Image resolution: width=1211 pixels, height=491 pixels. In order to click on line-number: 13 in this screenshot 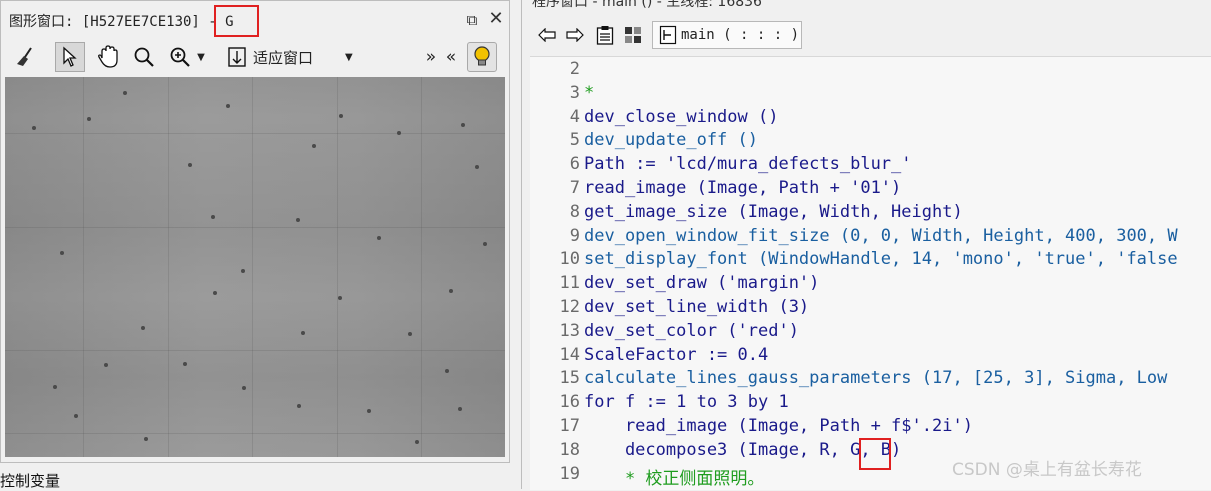, I will do `click(569, 330)`.